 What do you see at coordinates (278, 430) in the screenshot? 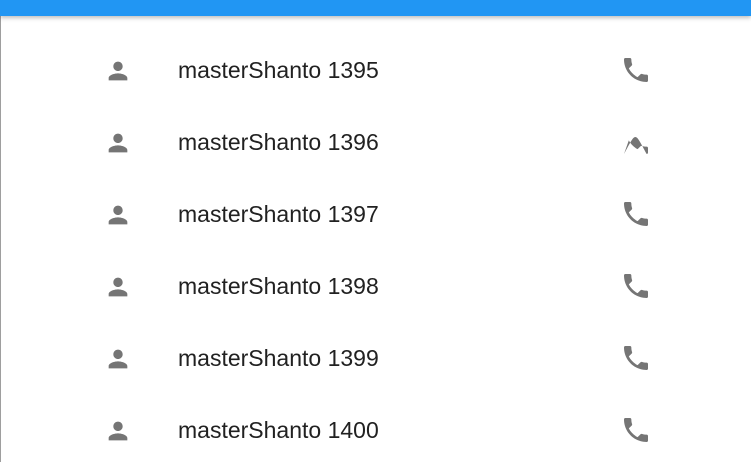
I see `contact-name: masterShanto 1400` at bounding box center [278, 430].